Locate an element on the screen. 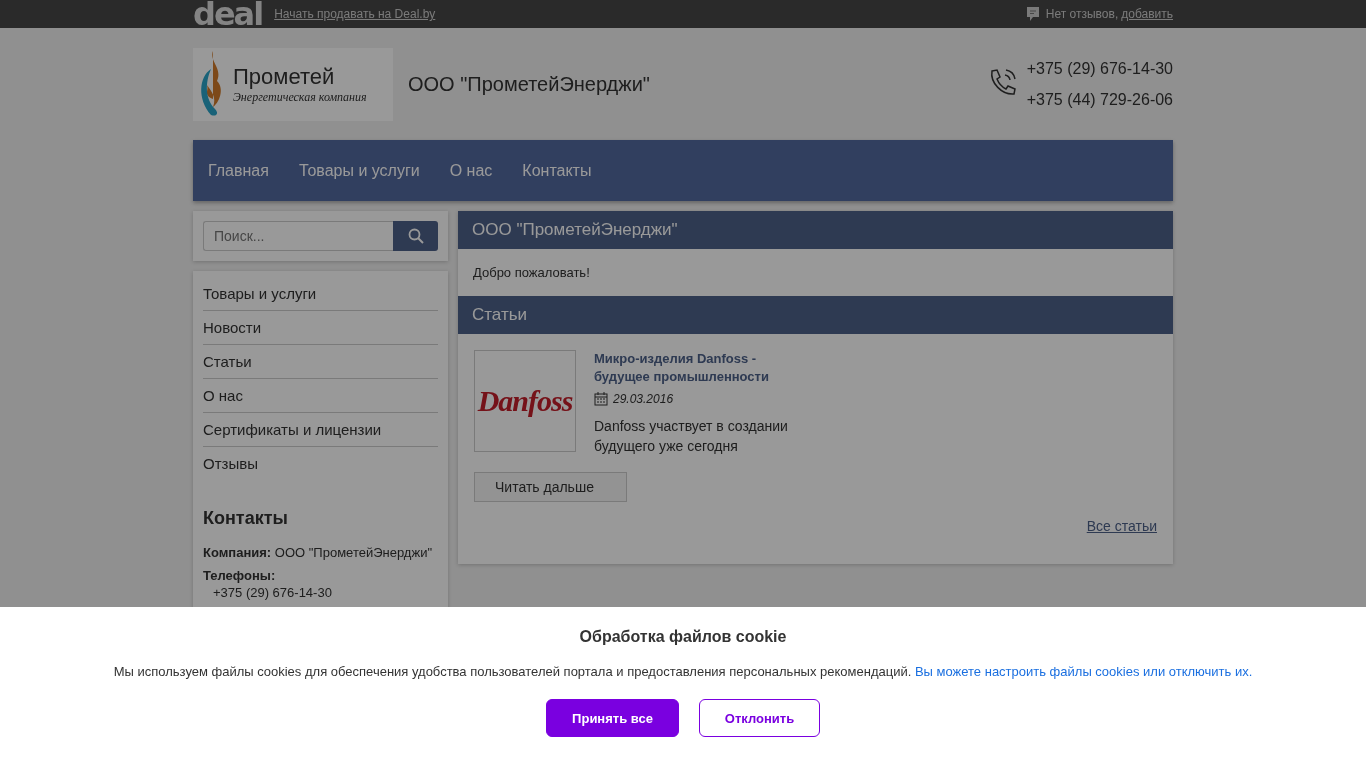 The image size is (1366, 768). reviews-text: Нет отзывов, is located at coordinates (1082, 14).